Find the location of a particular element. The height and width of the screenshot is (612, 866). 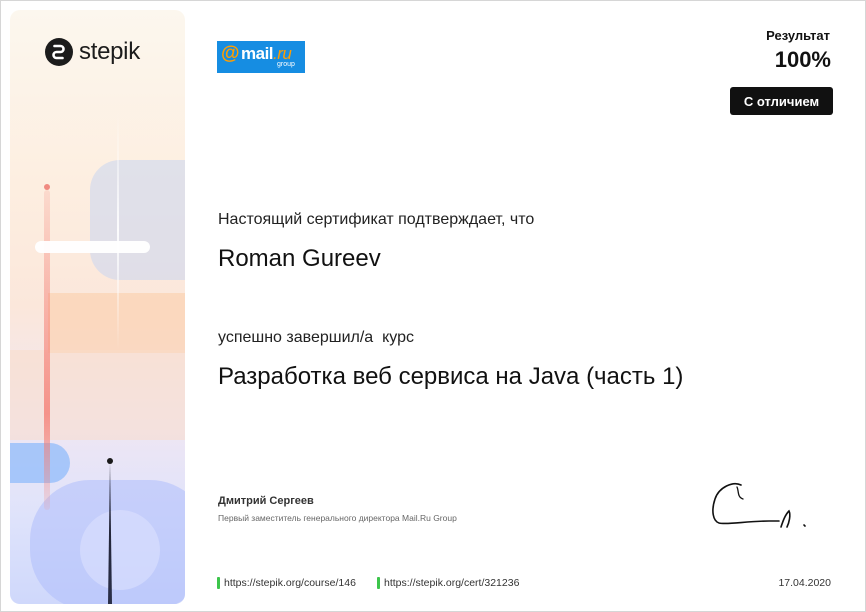

signature is located at coordinates (759, 505).